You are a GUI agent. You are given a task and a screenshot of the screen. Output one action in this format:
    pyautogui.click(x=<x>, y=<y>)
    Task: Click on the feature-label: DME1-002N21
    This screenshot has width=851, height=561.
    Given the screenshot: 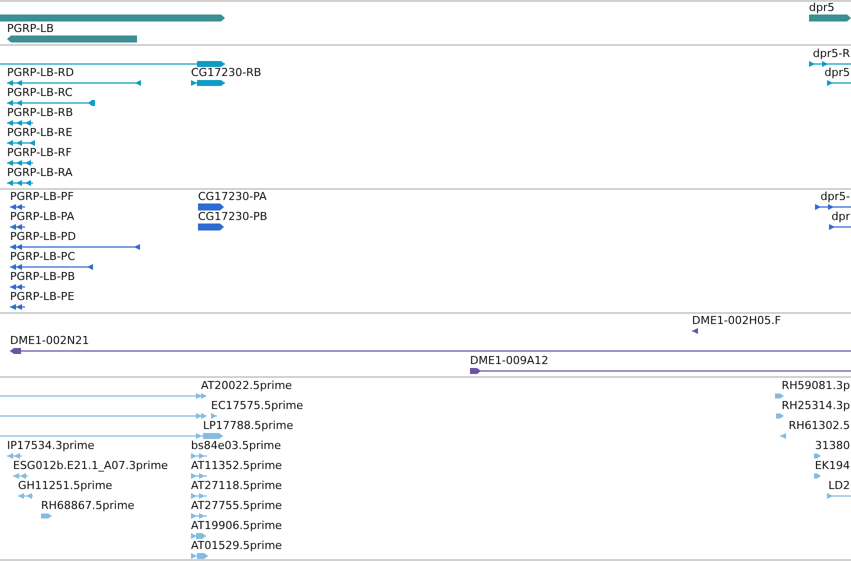 What is the action you would take?
    pyautogui.click(x=50, y=341)
    